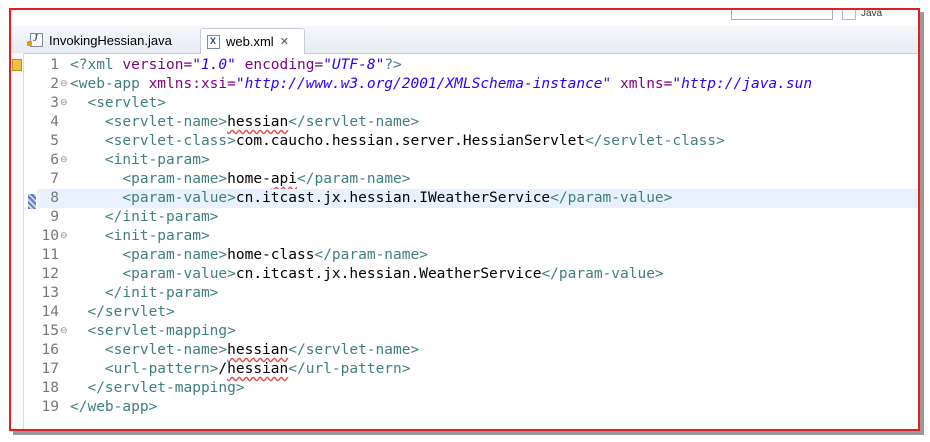 This screenshot has height=442, width=930. I want to click on code-line: 10 ⊖ <init-param>, so click(477, 236).